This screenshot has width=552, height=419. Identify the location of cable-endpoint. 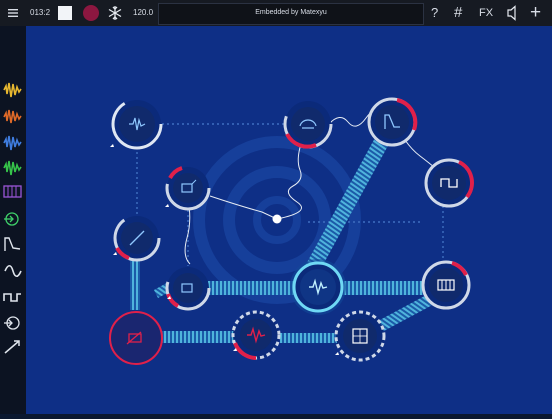
(277, 219).